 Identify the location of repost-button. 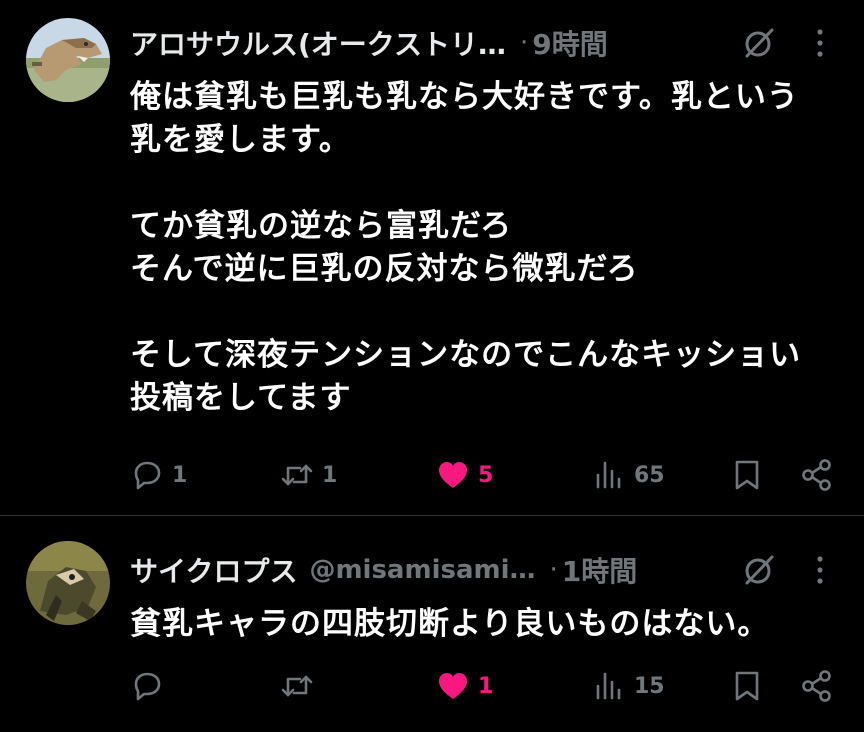
(301, 686).